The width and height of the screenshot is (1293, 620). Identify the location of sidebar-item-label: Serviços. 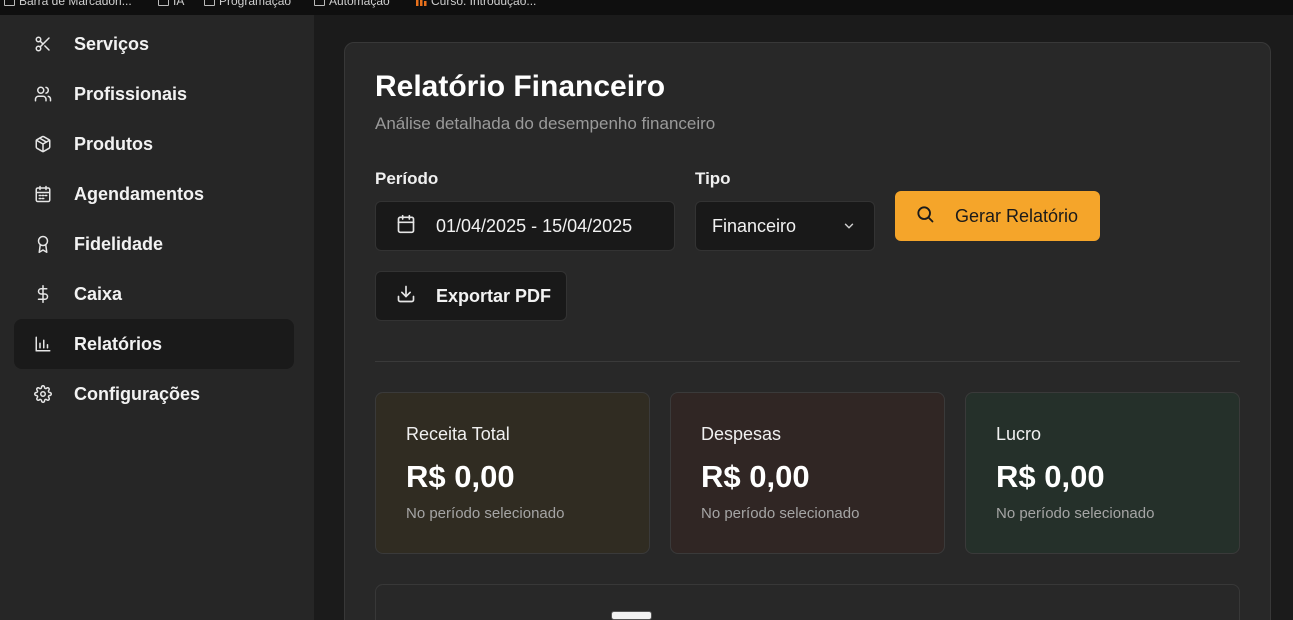
(112, 43).